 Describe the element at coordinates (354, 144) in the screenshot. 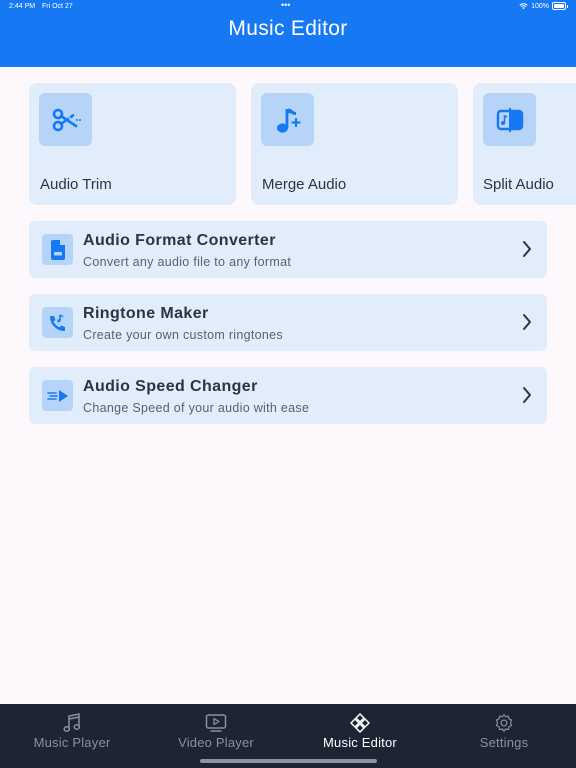

I see `card-merge-audio: Merge Audio` at that location.